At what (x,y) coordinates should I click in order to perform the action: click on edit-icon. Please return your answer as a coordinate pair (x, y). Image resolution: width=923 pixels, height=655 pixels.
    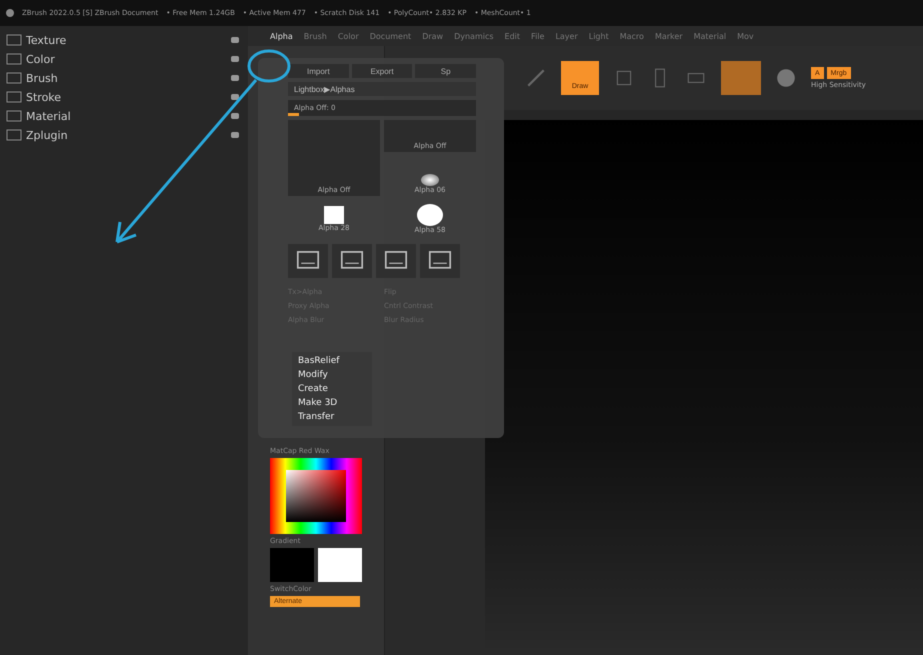
    Looking at the image, I should click on (536, 78).